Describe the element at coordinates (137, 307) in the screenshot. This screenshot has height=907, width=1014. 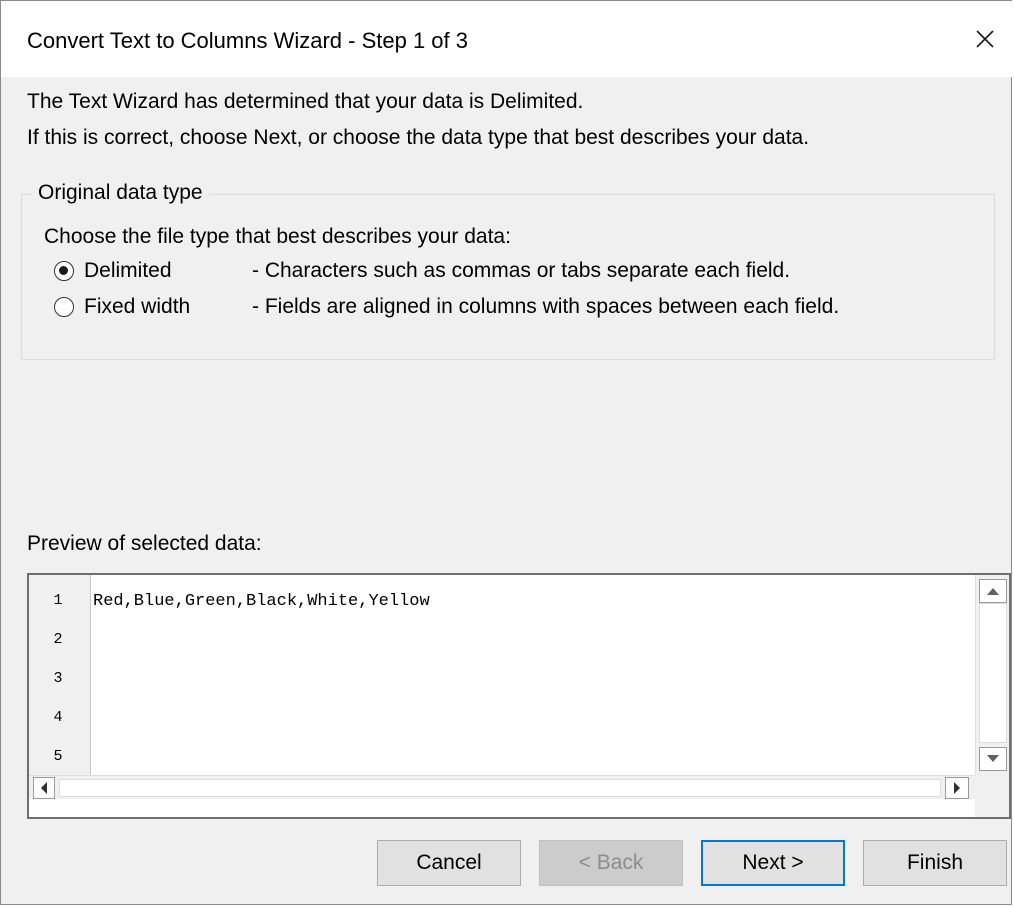
I see `fixed-width-radio-label: Fixed width` at that location.